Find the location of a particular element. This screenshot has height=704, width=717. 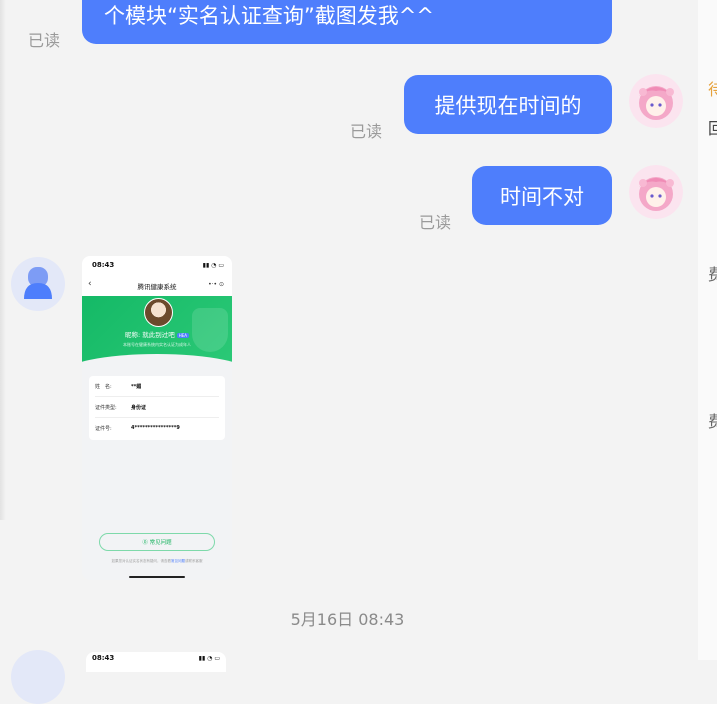

image-message: 08:43 ▮▮ ◔ ▭ is located at coordinates (156, 662).